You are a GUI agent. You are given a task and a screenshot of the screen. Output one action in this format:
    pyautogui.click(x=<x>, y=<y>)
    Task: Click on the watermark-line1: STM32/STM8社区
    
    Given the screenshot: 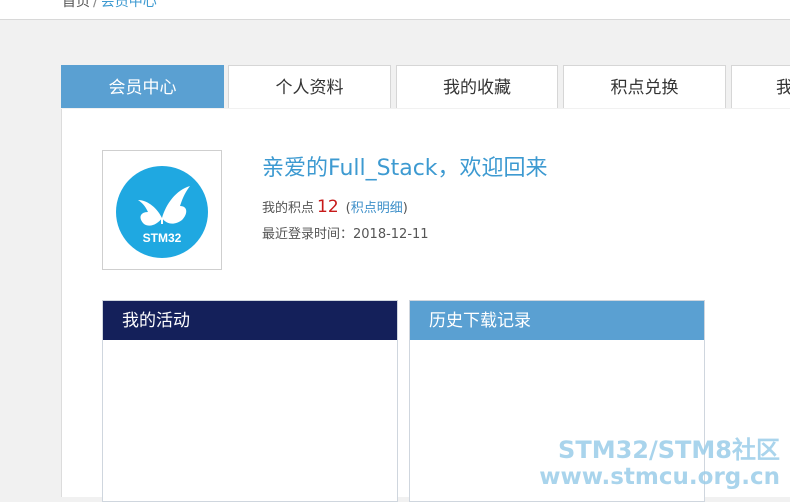 What is the action you would take?
    pyautogui.click(x=669, y=450)
    